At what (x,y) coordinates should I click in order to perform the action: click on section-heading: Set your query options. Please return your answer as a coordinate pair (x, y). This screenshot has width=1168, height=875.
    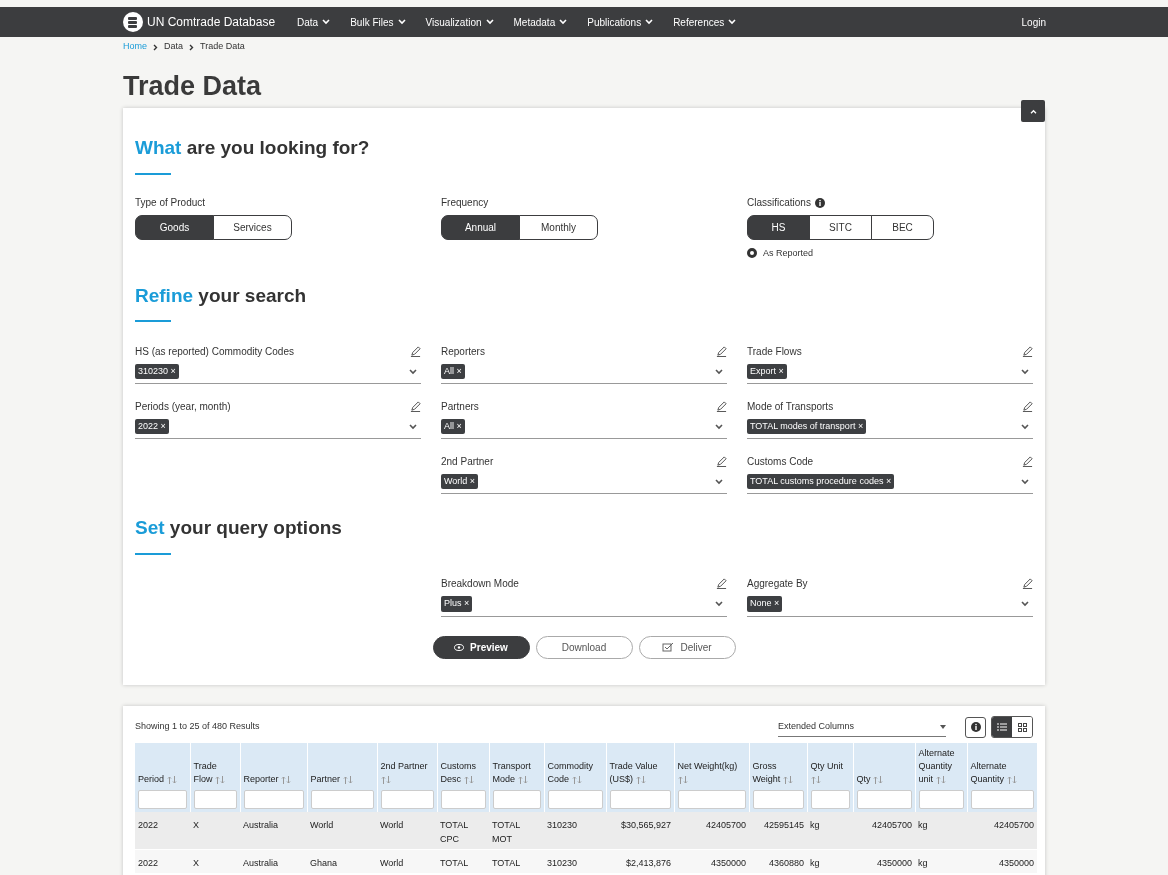
    Looking at the image, I should click on (239, 528).